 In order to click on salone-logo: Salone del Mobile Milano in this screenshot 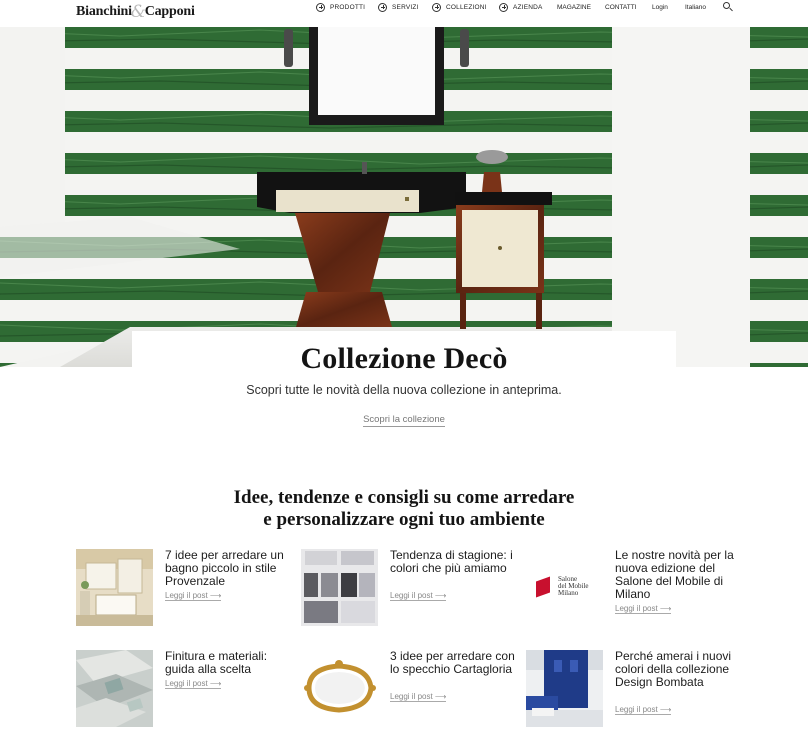, I will do `click(566, 589)`.